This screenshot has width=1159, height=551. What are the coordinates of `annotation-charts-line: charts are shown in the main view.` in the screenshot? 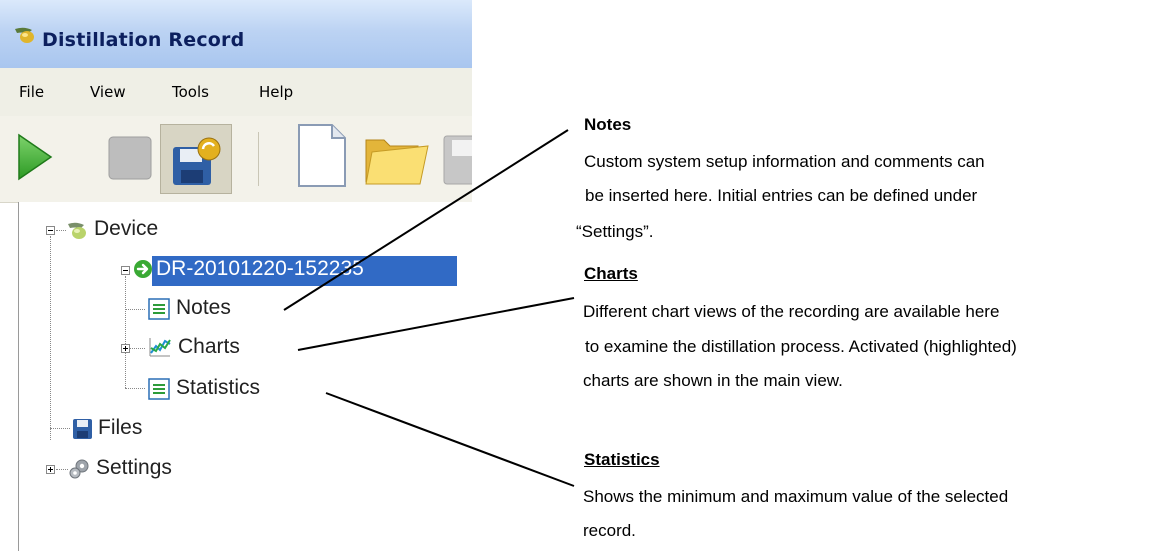 It's located at (713, 380).